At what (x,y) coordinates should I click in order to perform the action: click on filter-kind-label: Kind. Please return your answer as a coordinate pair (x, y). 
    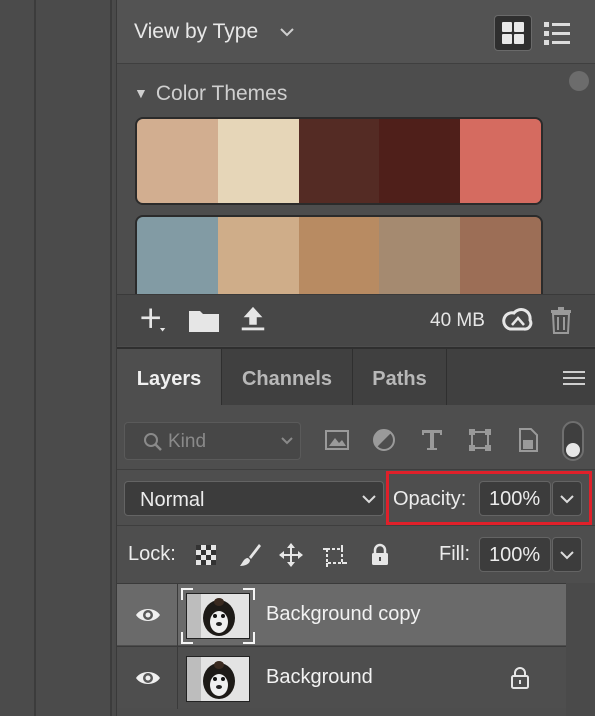
    Looking at the image, I should click on (187, 441).